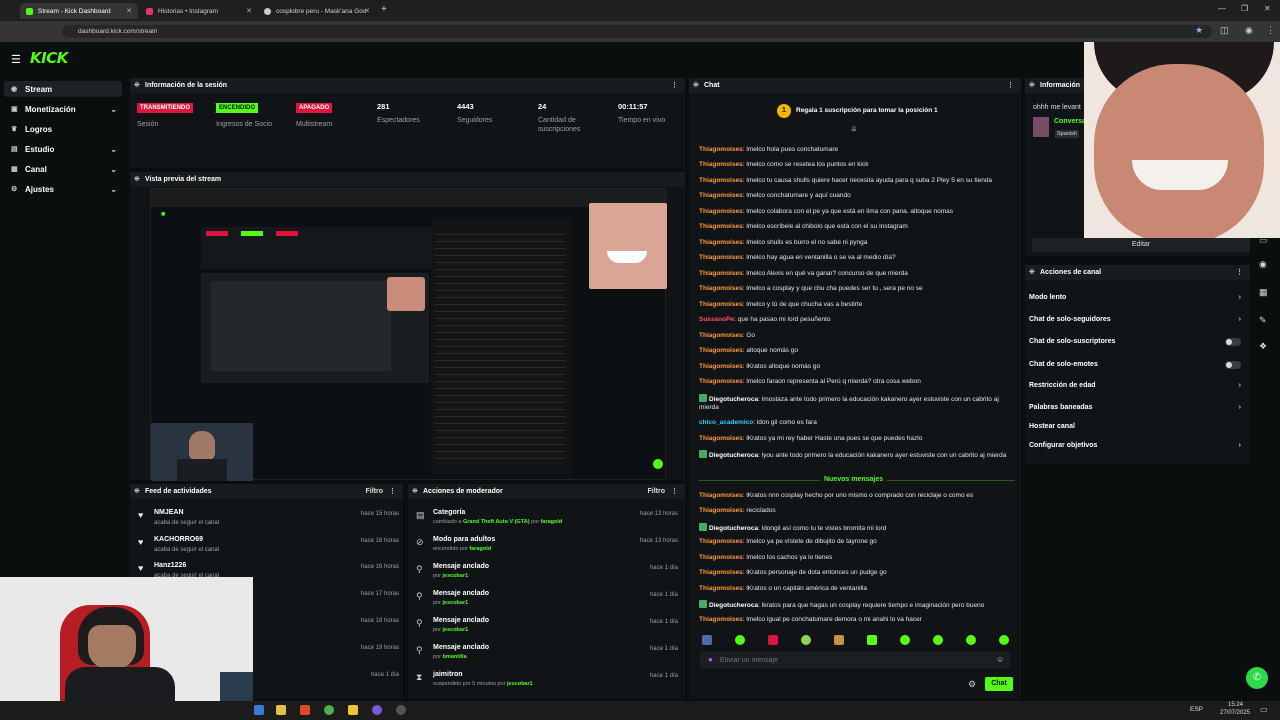 The width and height of the screenshot is (1280, 720). What do you see at coordinates (1264, 709) in the screenshot?
I see `notification-icon: ▭` at bounding box center [1264, 709].